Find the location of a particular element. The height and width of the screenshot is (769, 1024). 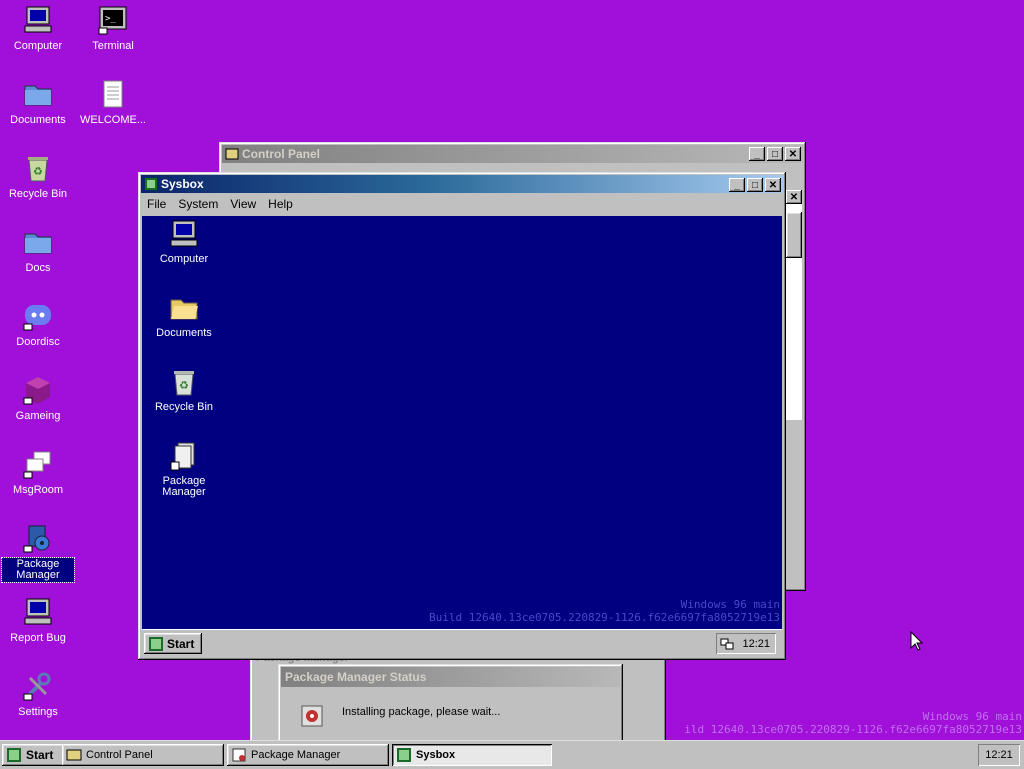

cube-icon is located at coordinates (36, 391).